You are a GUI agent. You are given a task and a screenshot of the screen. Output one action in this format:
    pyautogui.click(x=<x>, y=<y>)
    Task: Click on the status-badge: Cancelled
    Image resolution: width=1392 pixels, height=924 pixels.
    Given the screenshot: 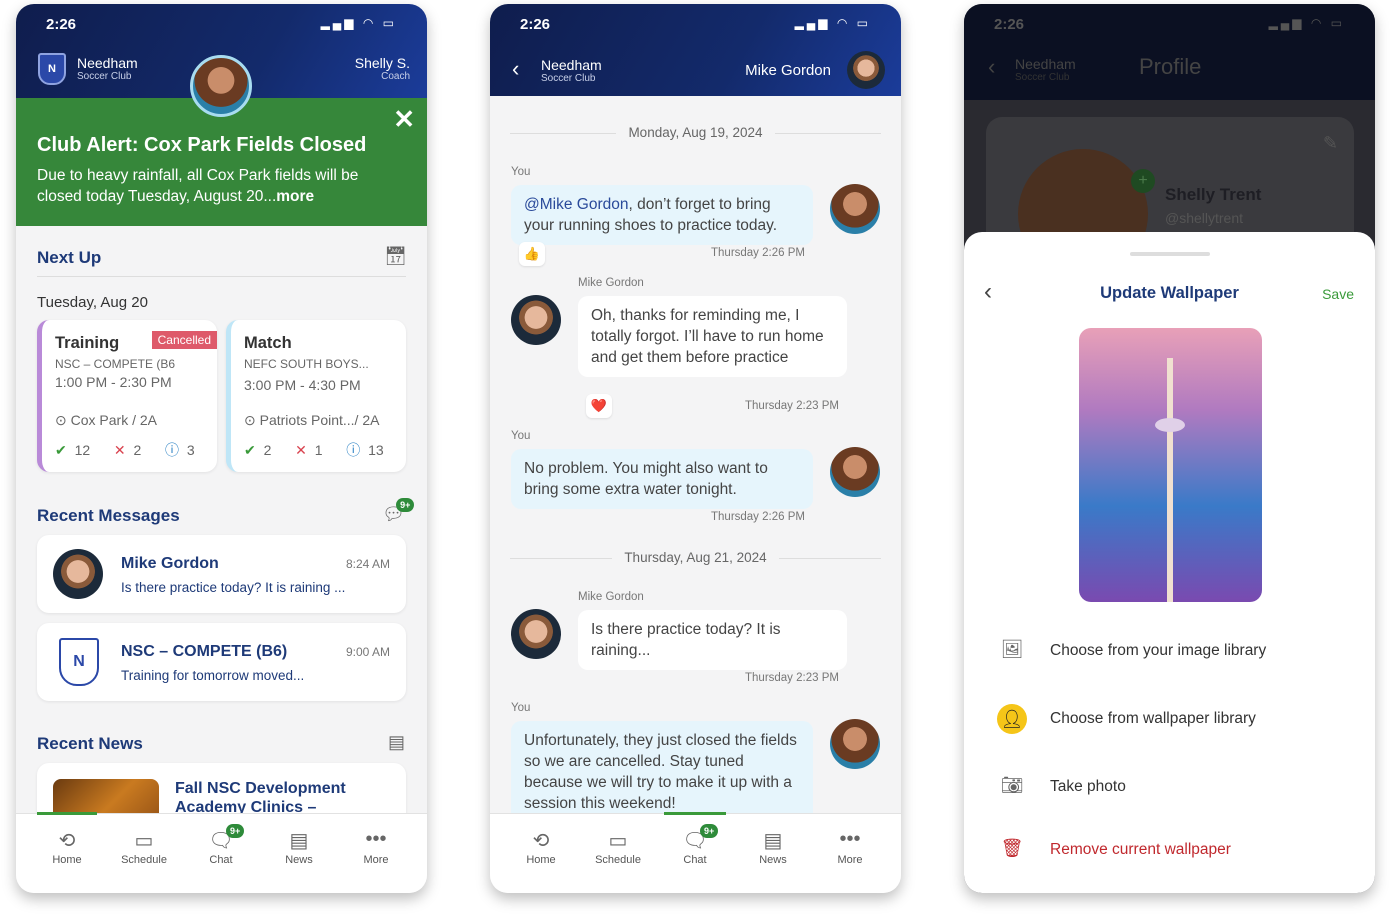 What is the action you would take?
    pyautogui.click(x=184, y=340)
    